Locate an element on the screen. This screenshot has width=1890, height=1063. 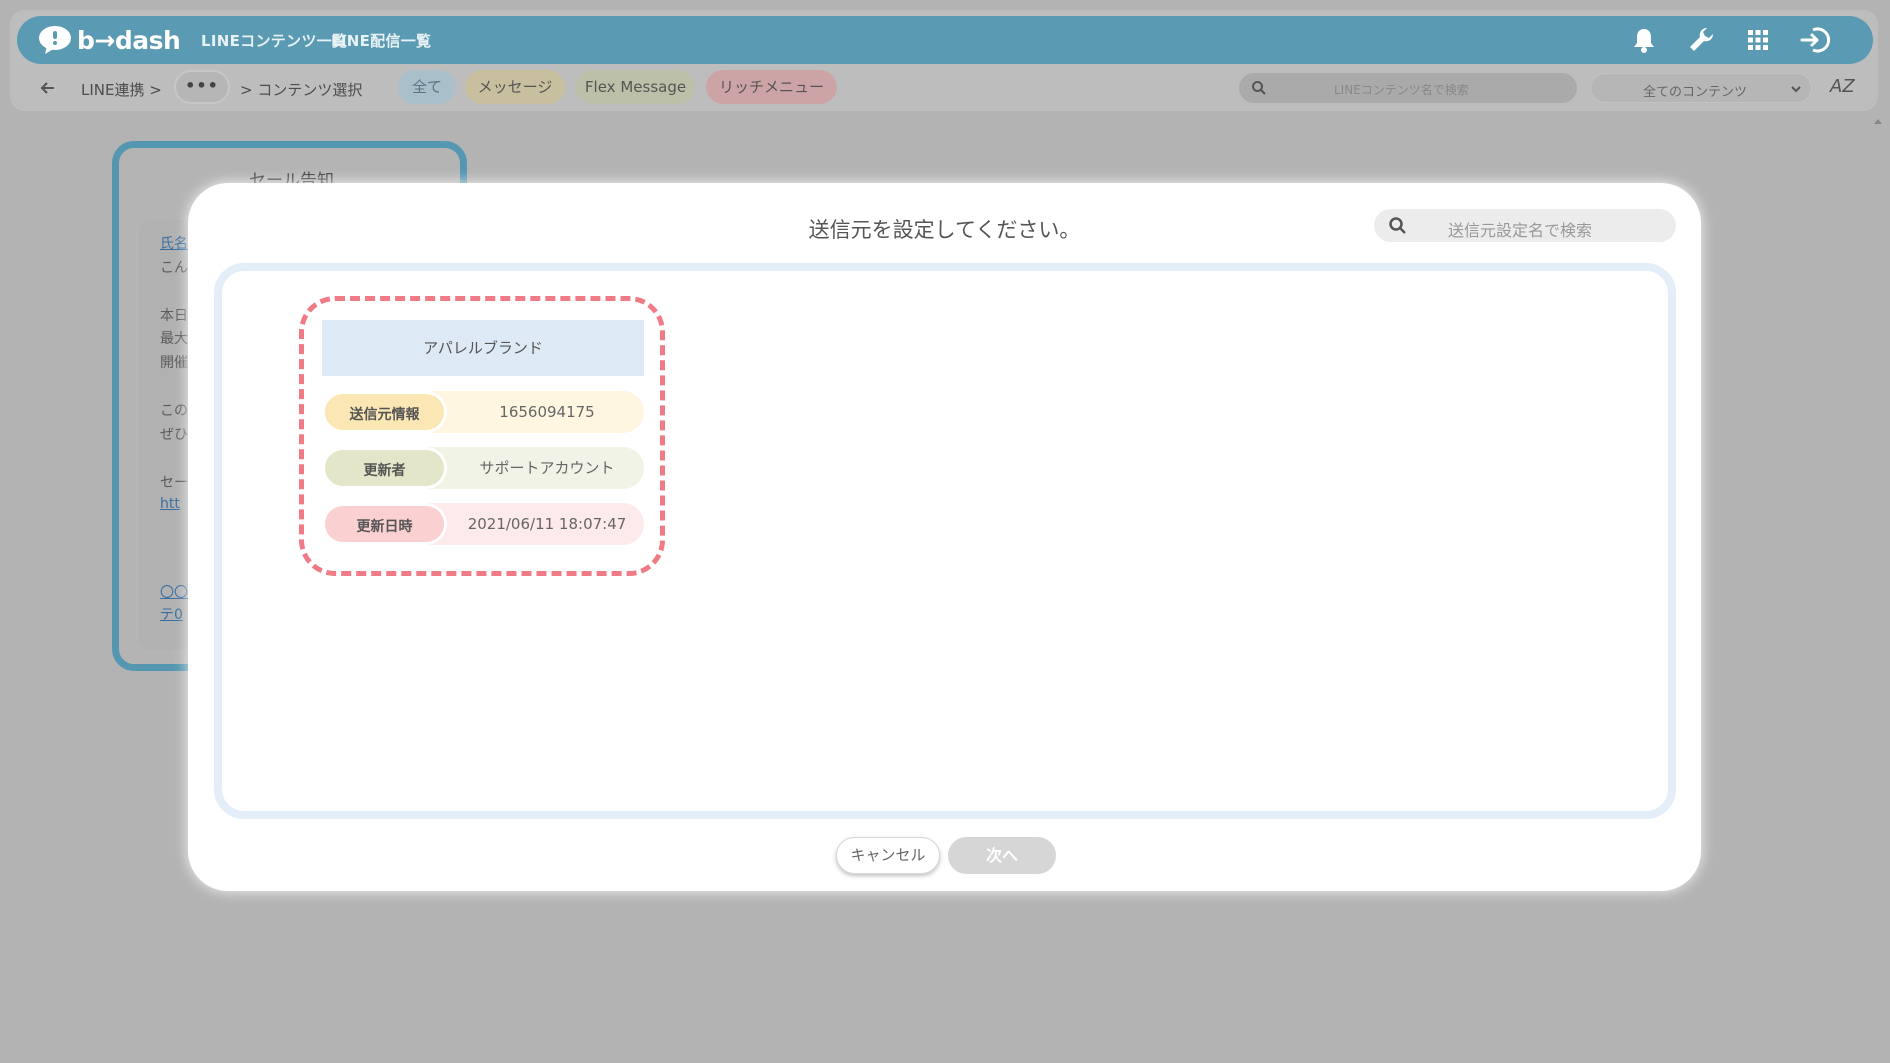
back-arrow-icon is located at coordinates (48, 88).